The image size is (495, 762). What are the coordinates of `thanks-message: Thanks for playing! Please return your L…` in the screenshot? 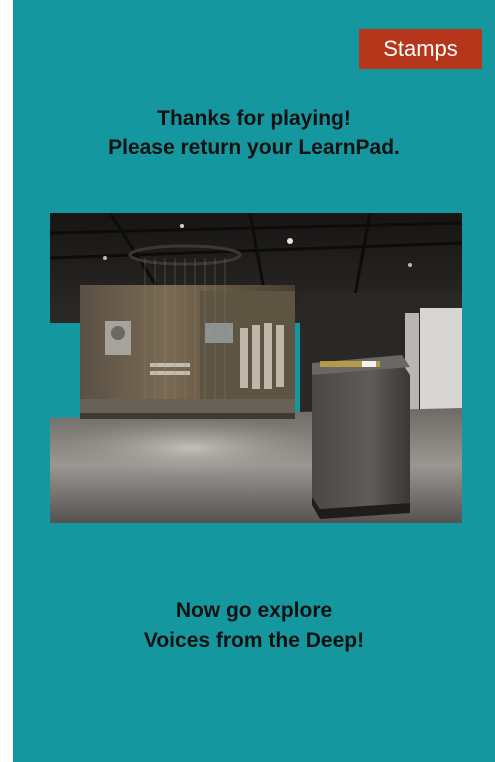 It's located at (254, 133).